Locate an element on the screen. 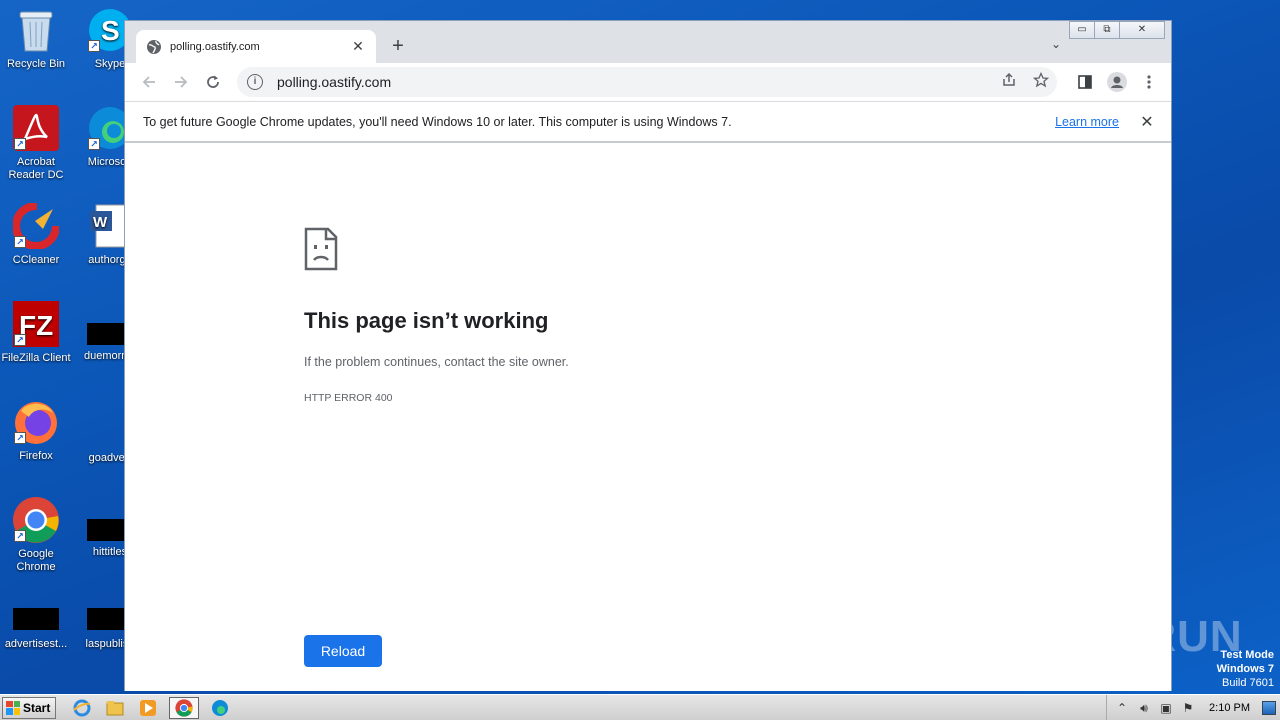 The image size is (1280, 720). tab-close-icon: ✕ is located at coordinates (358, 46).